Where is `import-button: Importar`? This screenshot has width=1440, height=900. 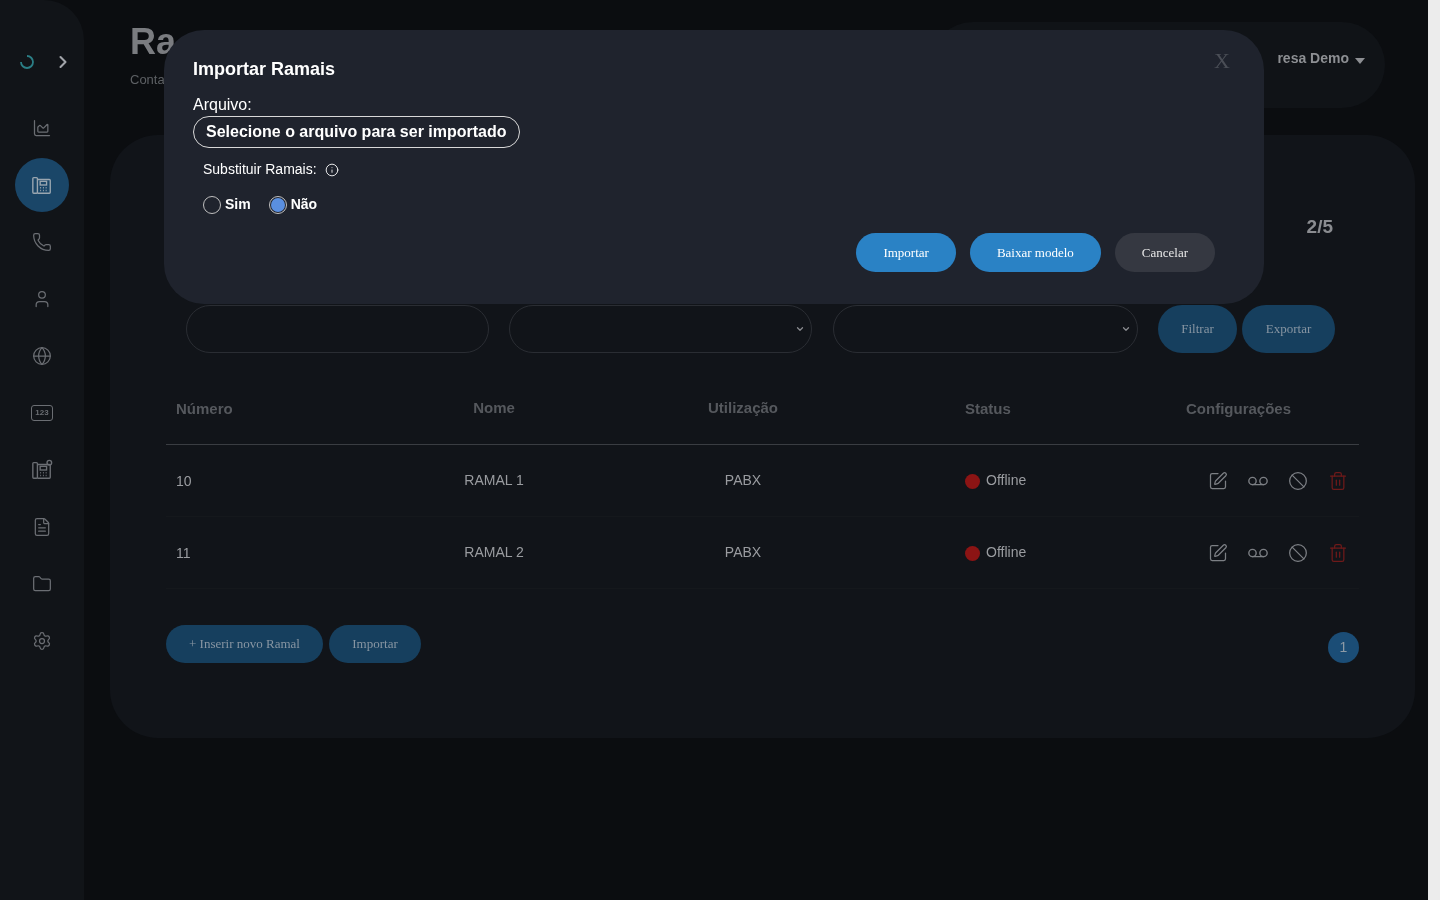 import-button: Importar is located at coordinates (375, 644).